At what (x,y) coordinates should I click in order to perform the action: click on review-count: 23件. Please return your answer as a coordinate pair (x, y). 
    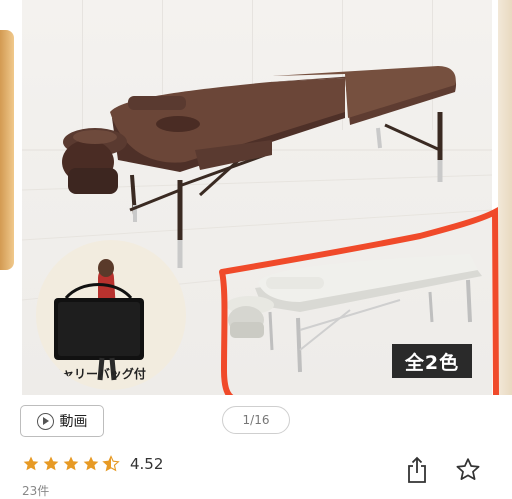
    Looking at the image, I should click on (35, 490).